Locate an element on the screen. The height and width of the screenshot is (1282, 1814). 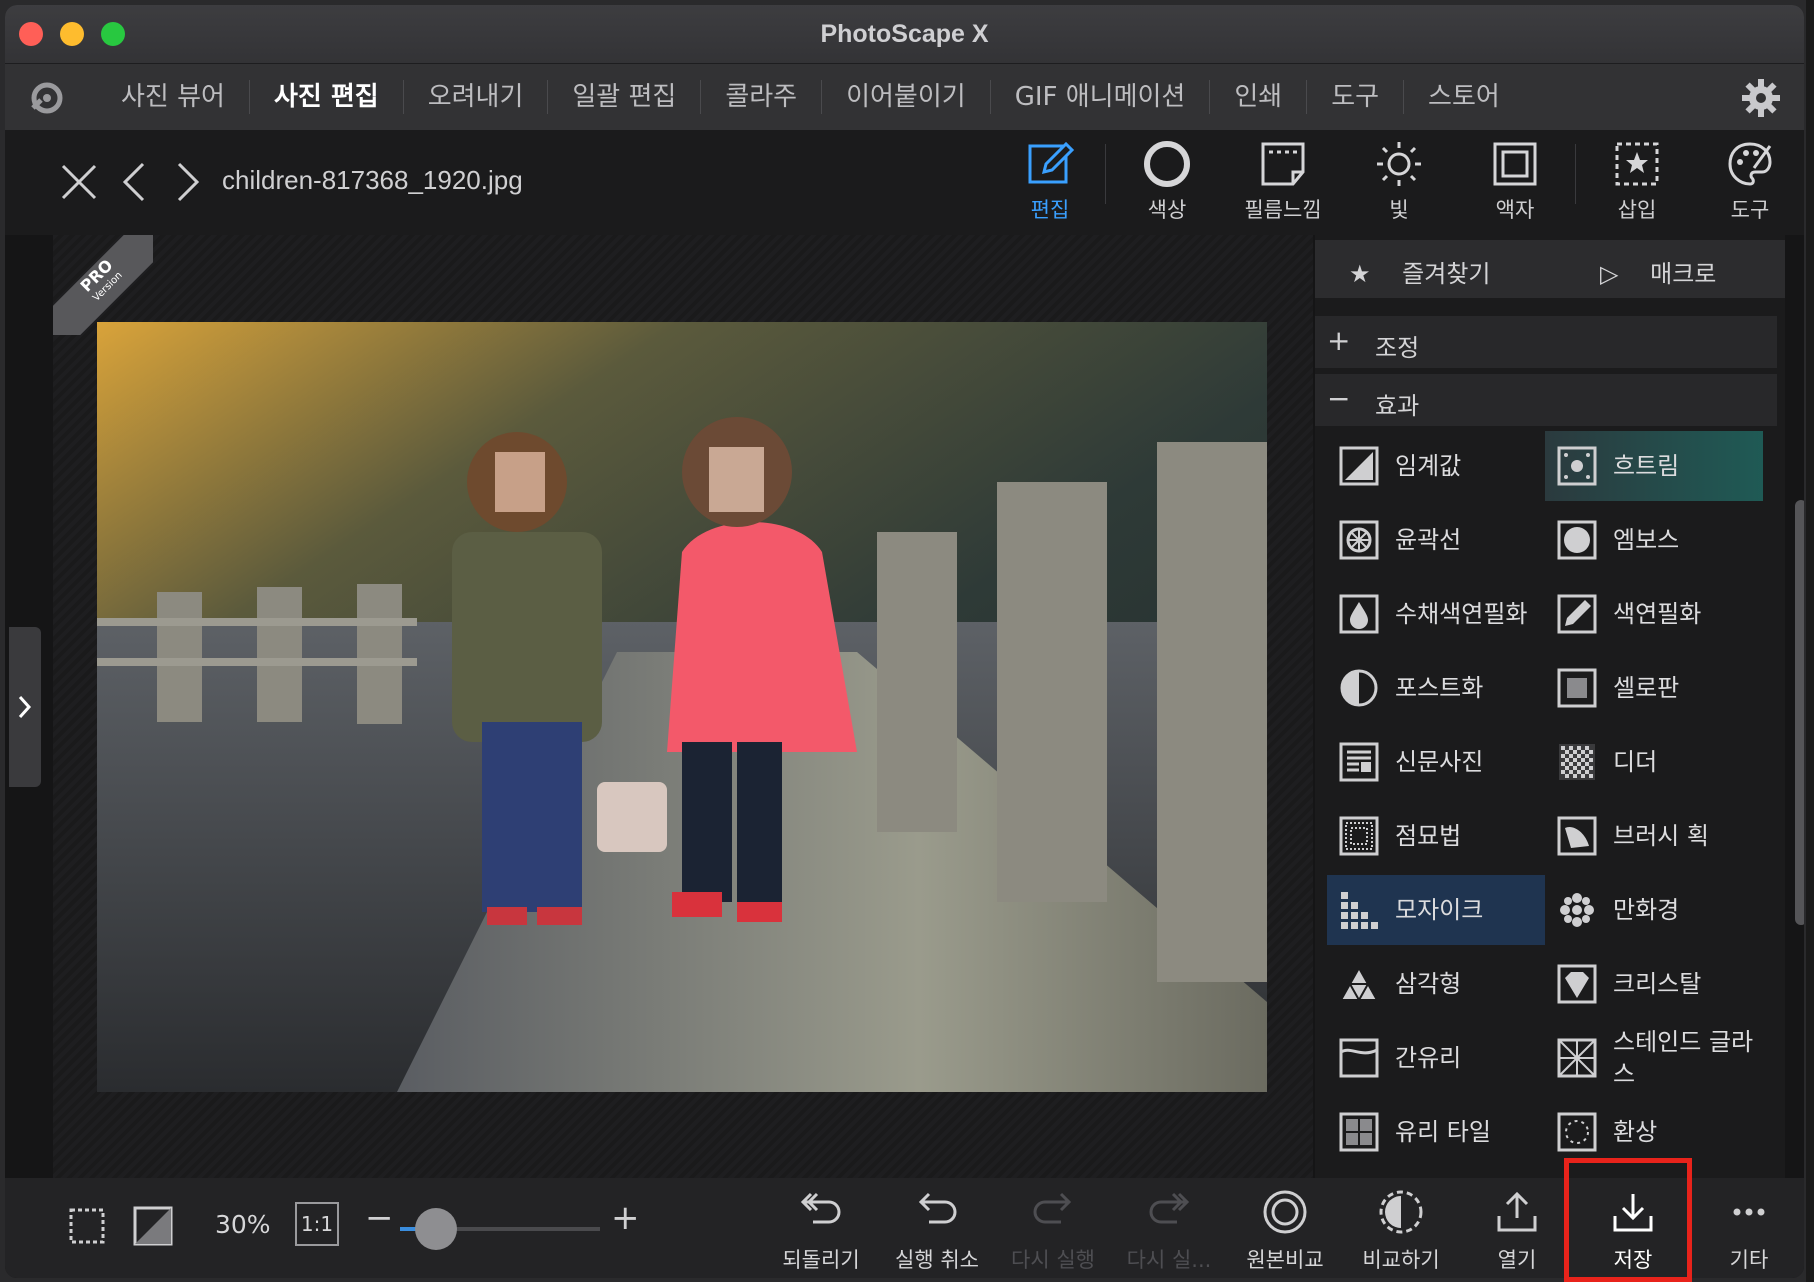
tool-insert: 삽입 is located at coordinates (1637, 184).